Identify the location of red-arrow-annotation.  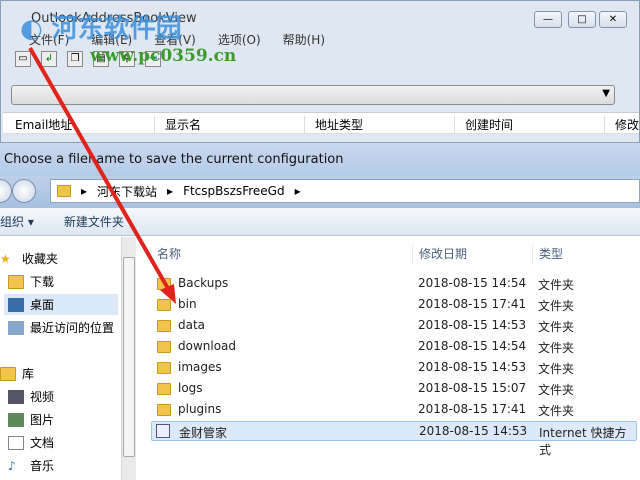
(102, 175).